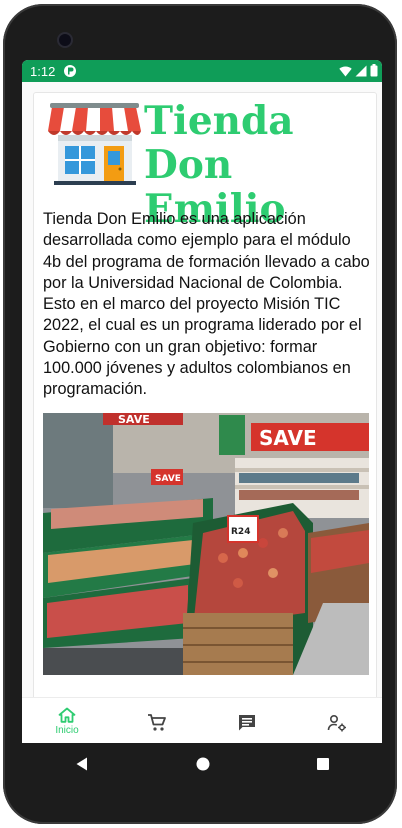 Image resolution: width=402 pixels, height=828 pixels. I want to click on home-circle-icon, so click(203, 764).